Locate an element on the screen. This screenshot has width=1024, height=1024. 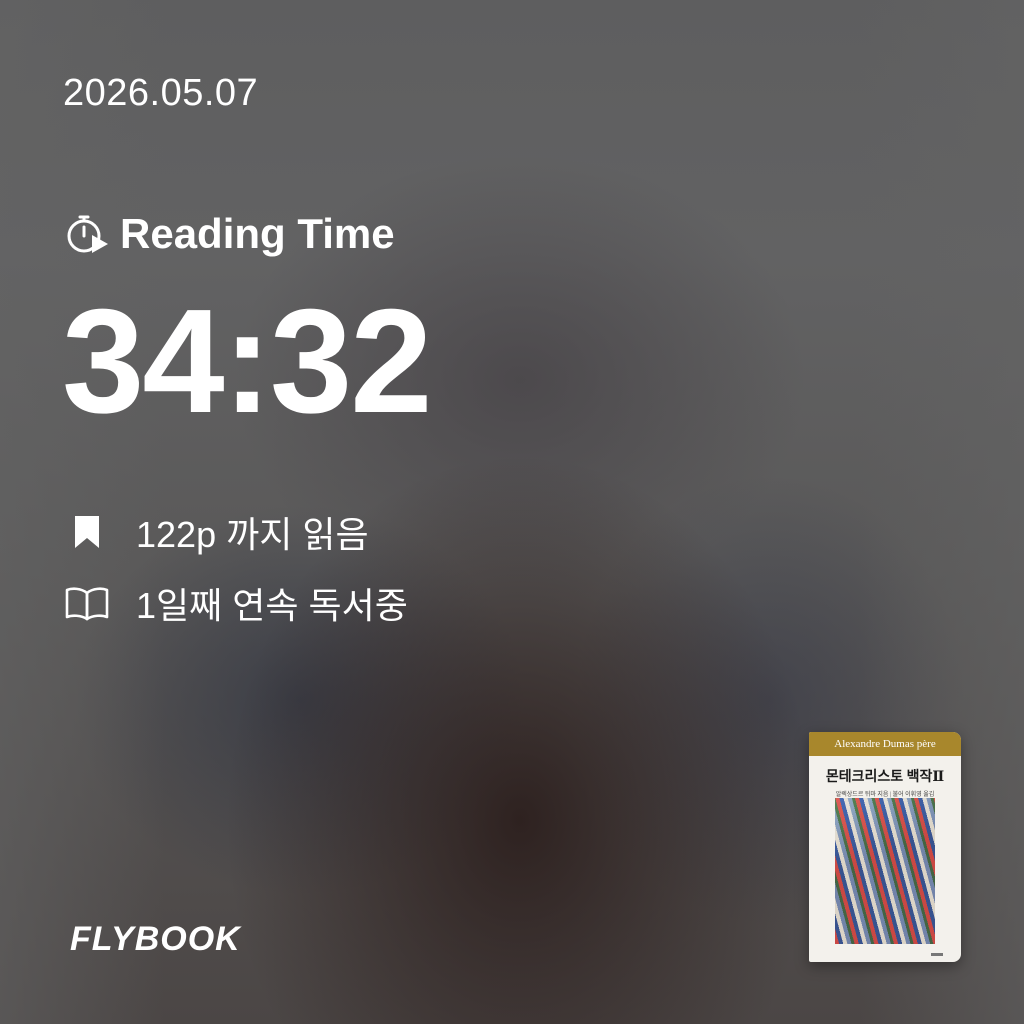
stopwatch-play-icon is located at coordinates (87, 234).